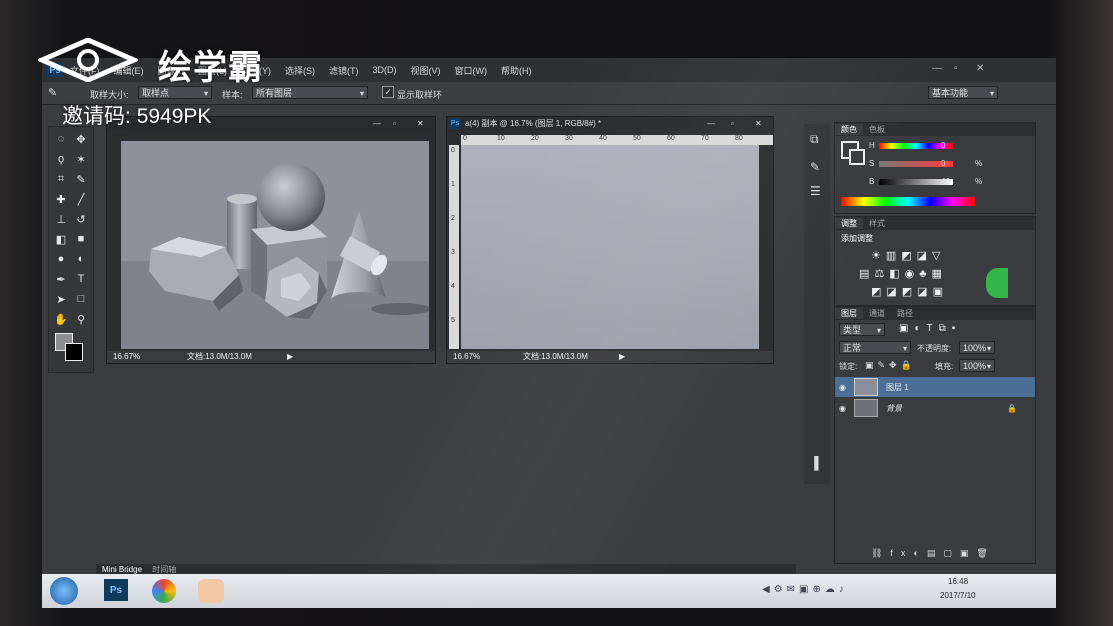  Describe the element at coordinates (857, 157) in the screenshot. I see `color-bg-swatch` at that location.